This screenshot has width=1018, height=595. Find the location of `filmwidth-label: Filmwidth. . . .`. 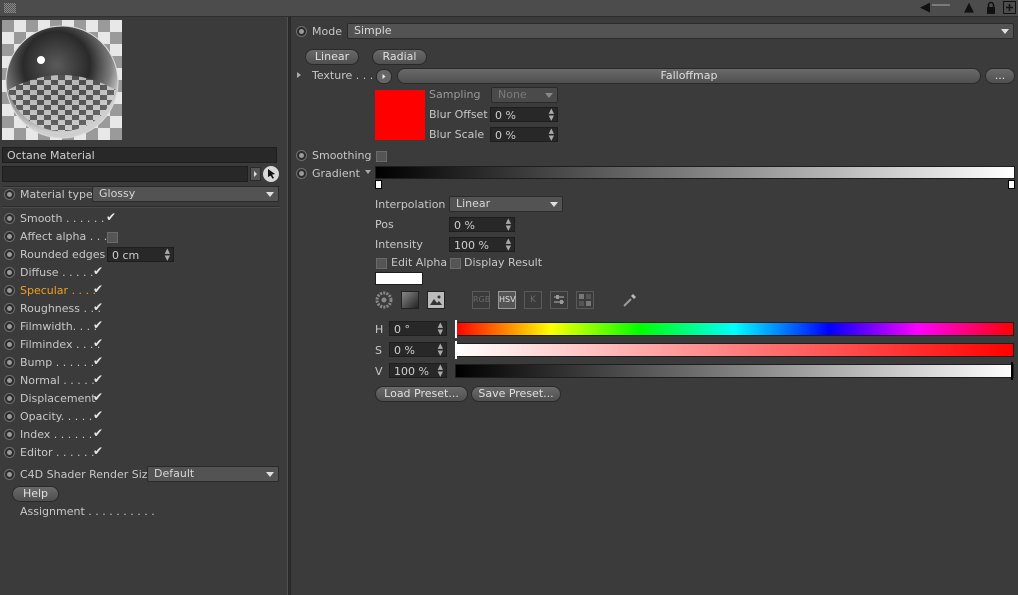

filmwidth-label: Filmwidth. . . . is located at coordinates (59, 326).